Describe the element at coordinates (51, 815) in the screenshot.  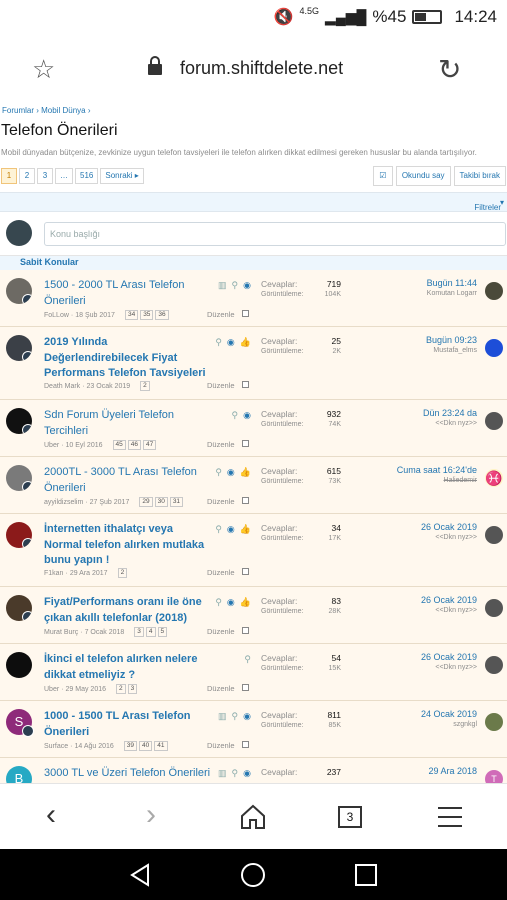
I see `back-icon: ‹` at that location.